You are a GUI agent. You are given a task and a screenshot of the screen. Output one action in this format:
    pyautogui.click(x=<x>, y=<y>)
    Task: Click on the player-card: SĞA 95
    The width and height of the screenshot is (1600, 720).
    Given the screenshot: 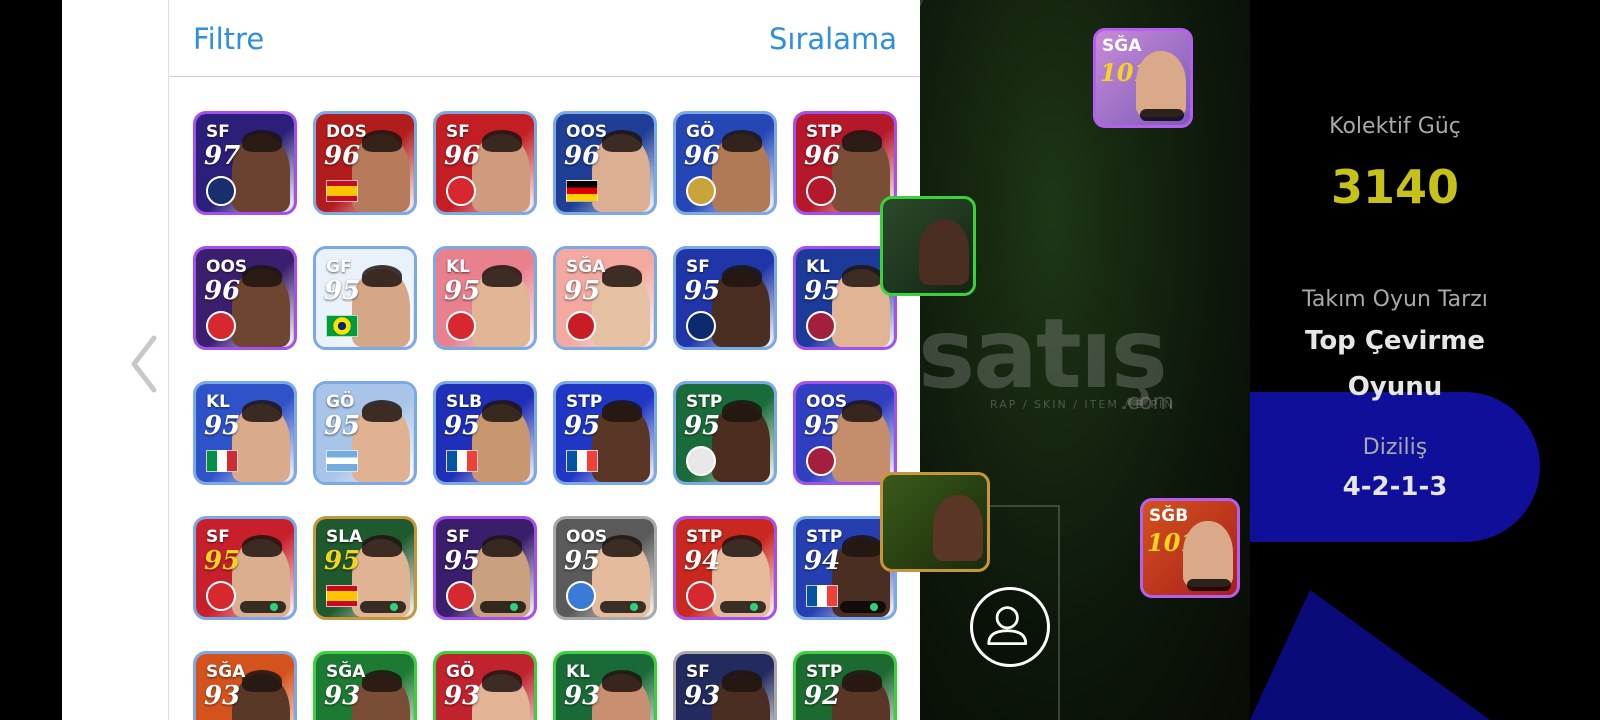 What is the action you would take?
    pyautogui.click(x=605, y=298)
    